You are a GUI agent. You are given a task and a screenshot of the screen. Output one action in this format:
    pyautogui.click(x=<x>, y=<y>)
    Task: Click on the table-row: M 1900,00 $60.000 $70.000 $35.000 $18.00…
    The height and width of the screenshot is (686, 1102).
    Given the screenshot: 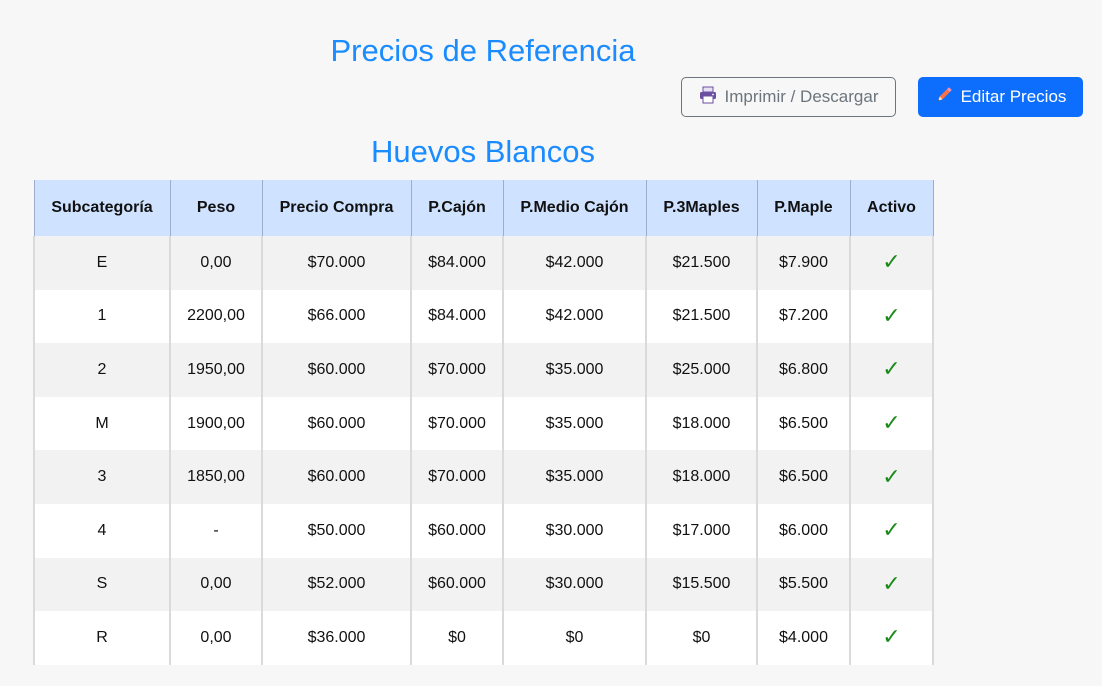 What is the action you would take?
    pyautogui.click(x=483, y=423)
    